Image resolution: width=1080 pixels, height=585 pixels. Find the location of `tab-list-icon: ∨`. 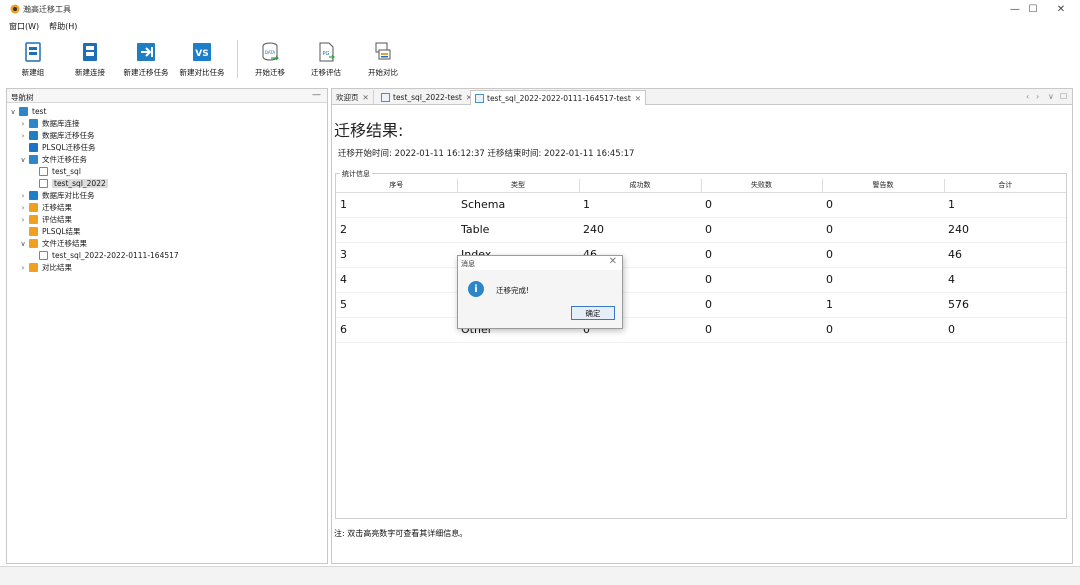

tab-list-icon: ∨ is located at coordinates (1051, 96).